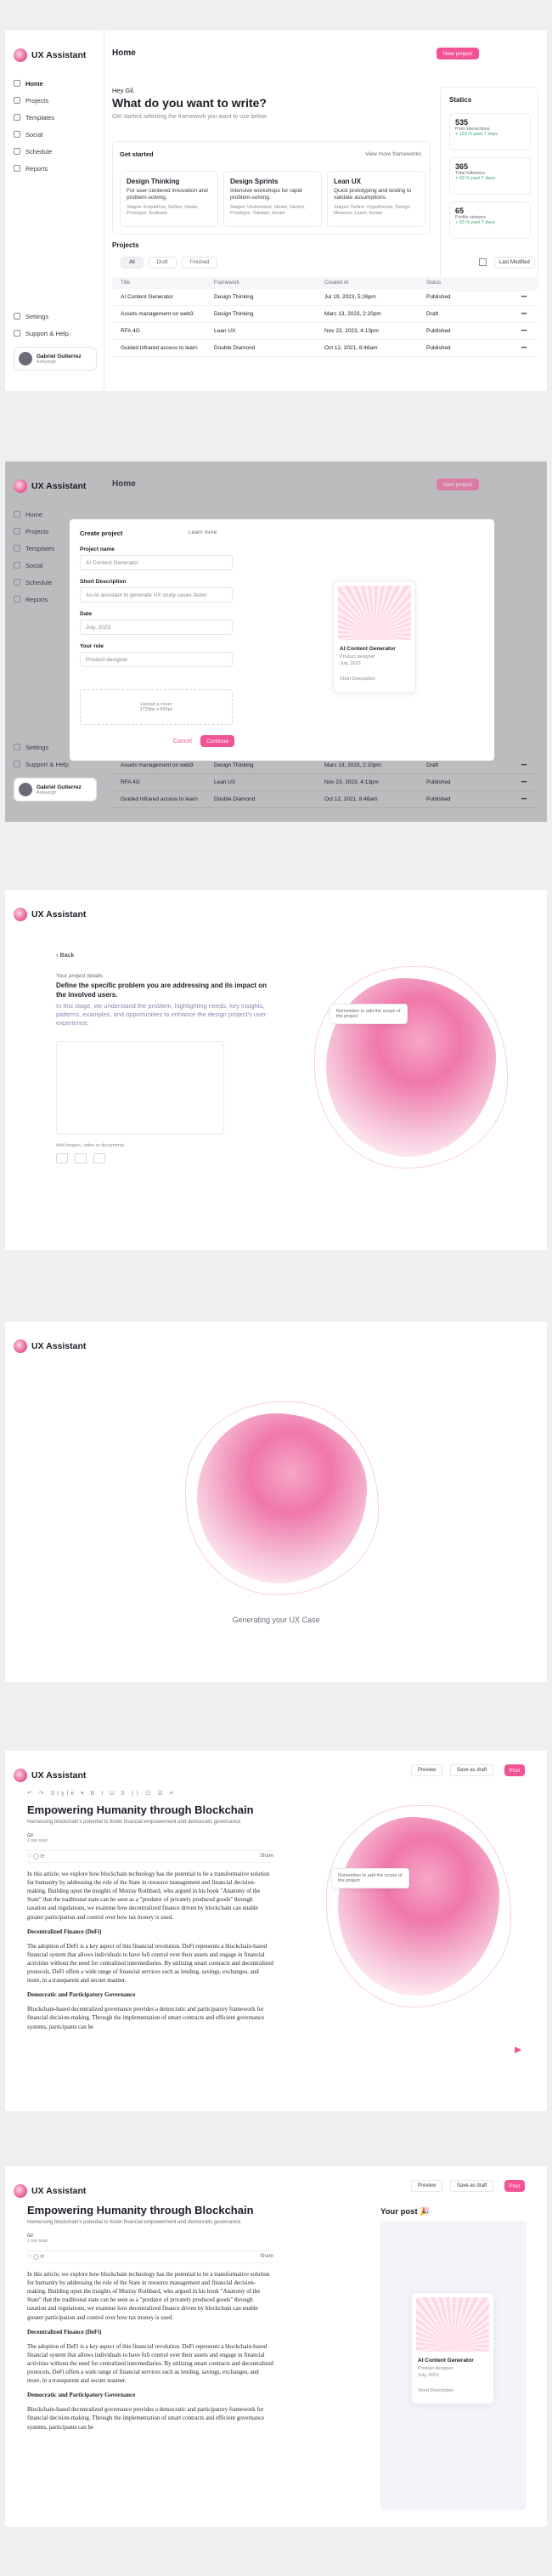 The image size is (552, 2576). I want to click on back-button: ‹ Back, so click(65, 955).